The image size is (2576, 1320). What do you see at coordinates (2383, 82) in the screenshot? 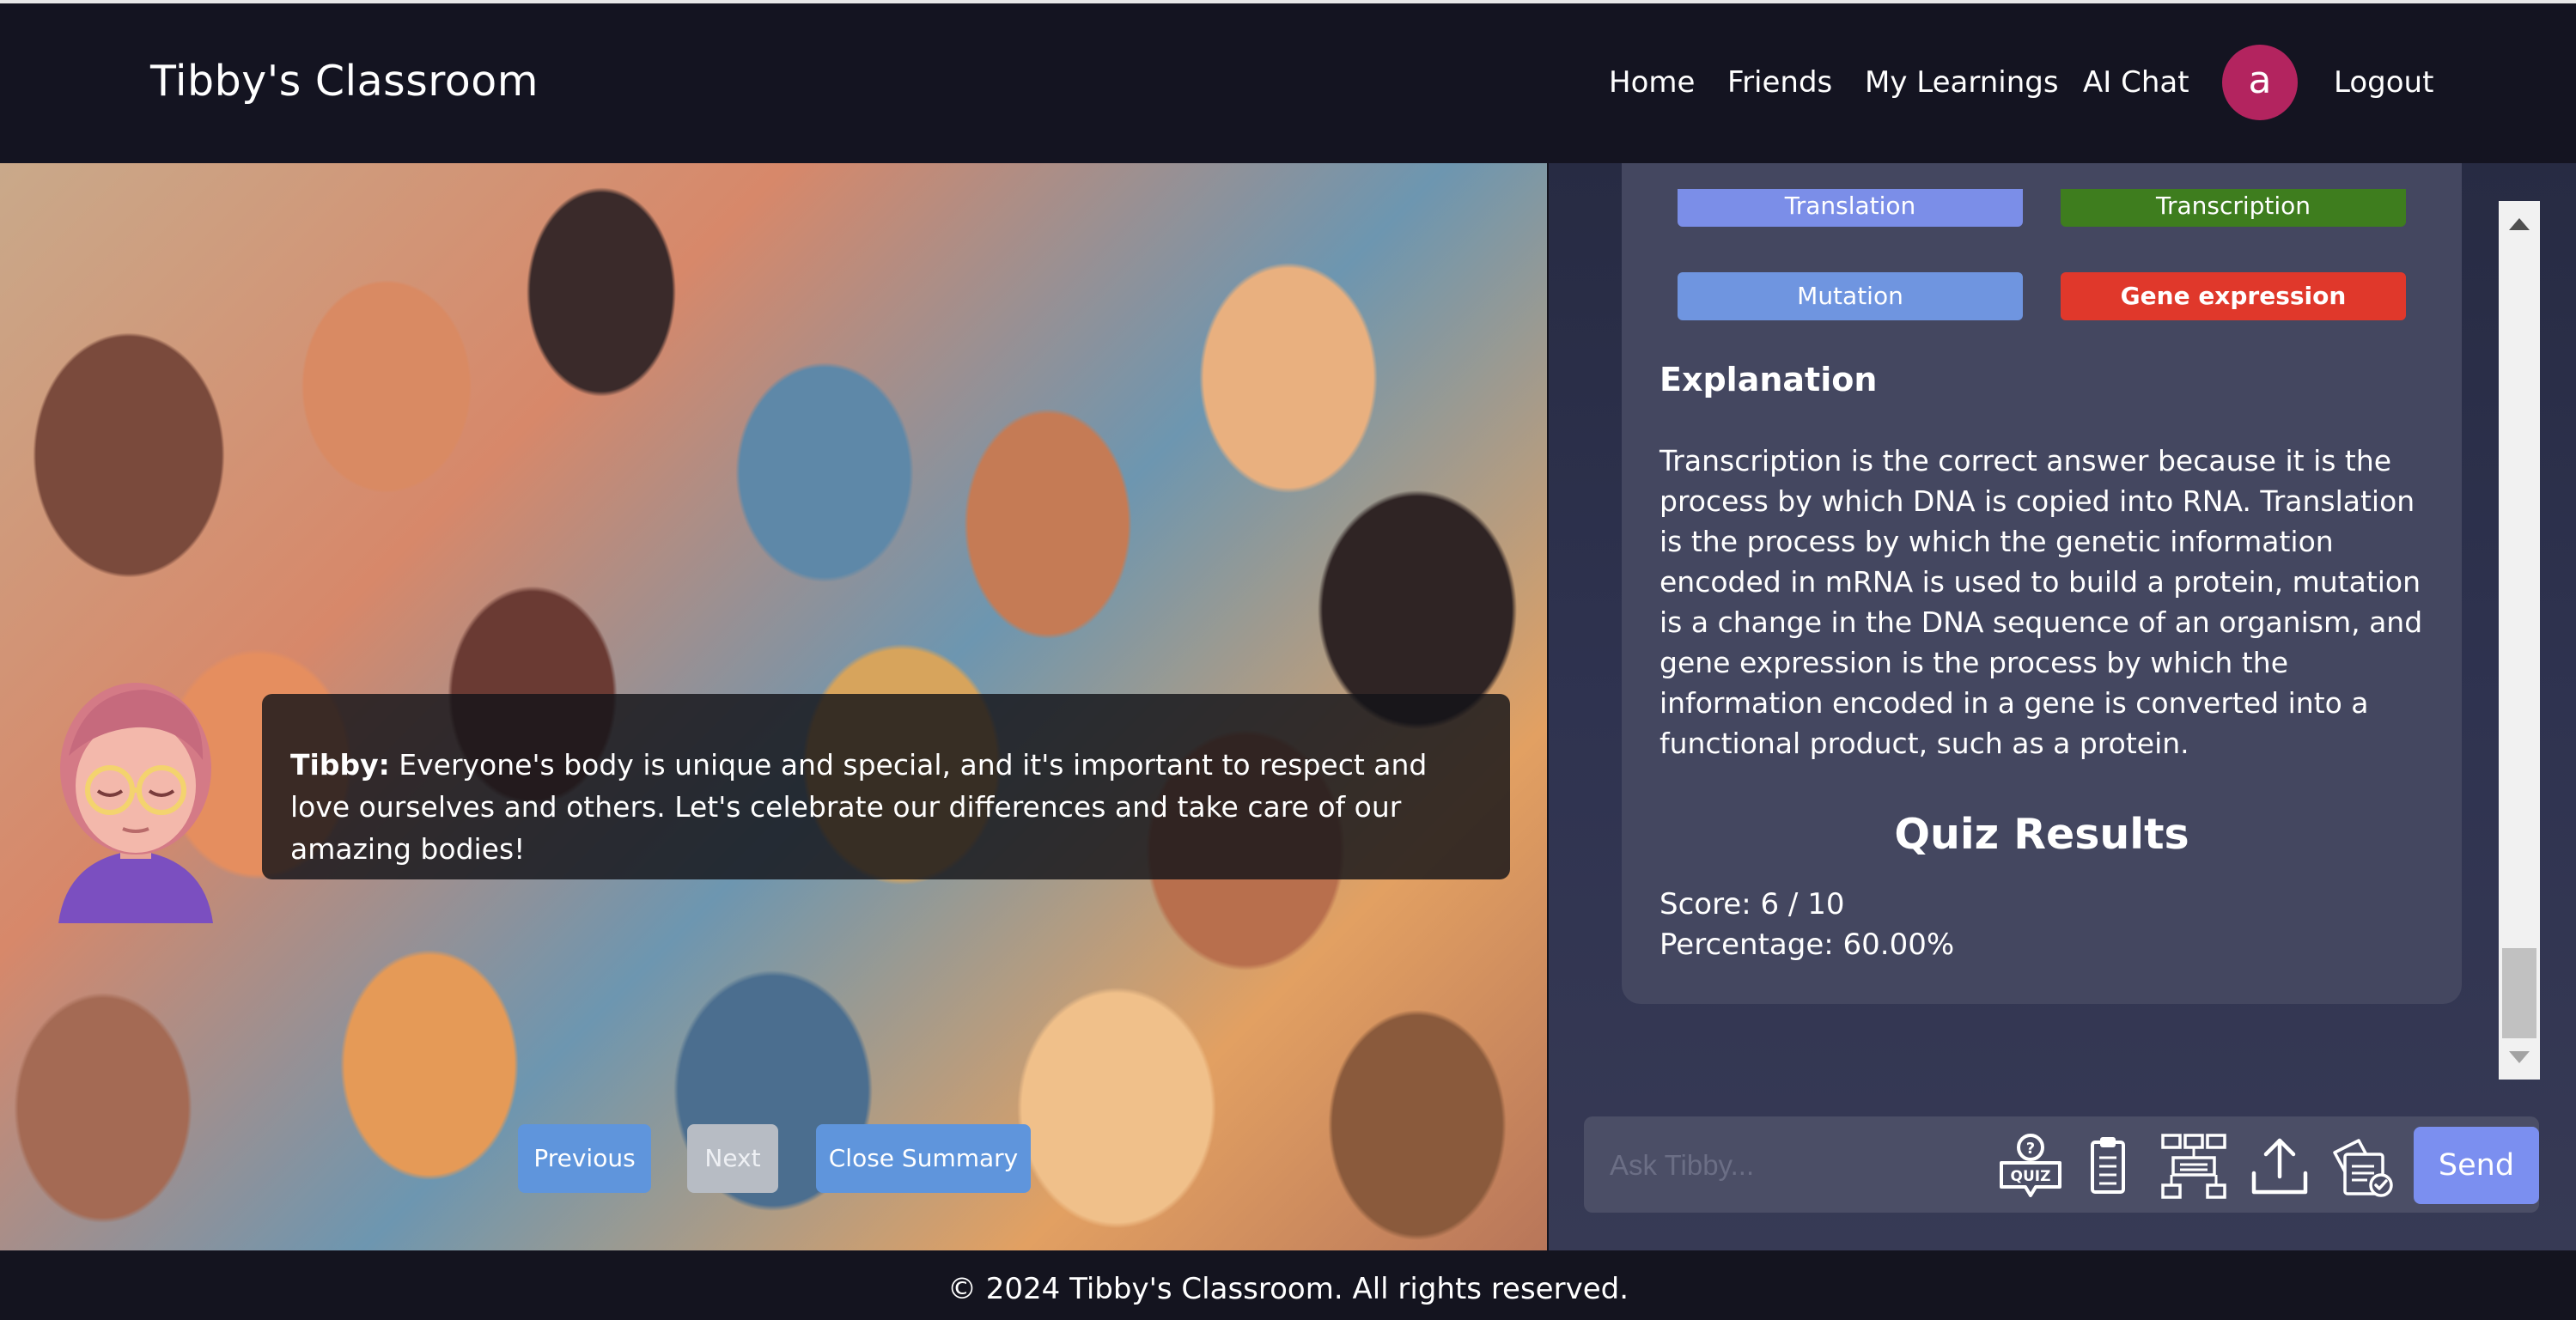
I see `logout-link: Logout` at bounding box center [2383, 82].